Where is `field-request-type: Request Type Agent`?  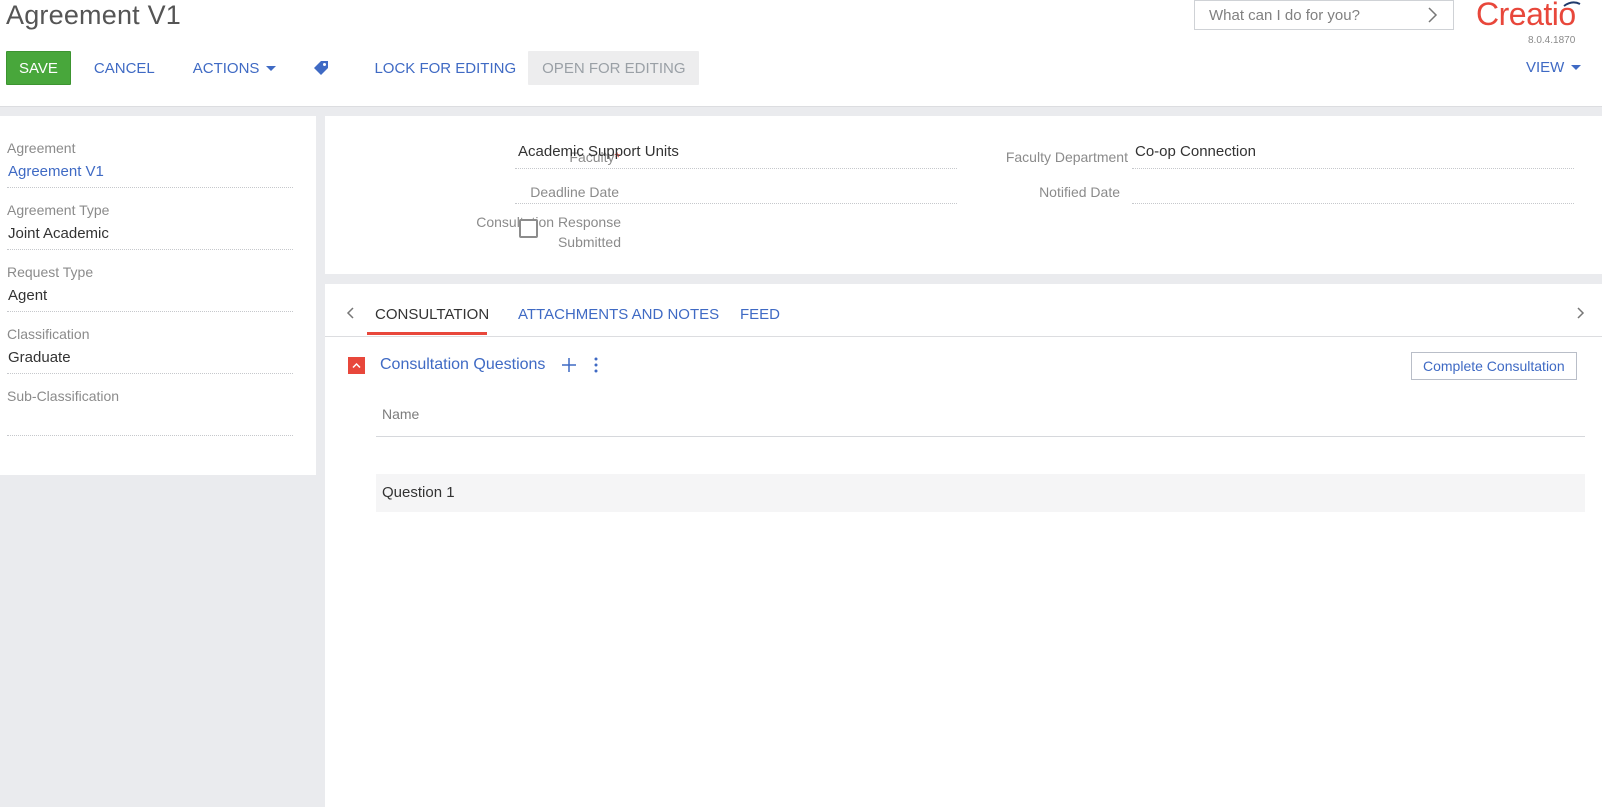 field-request-type: Request Type Agent is located at coordinates (150, 288).